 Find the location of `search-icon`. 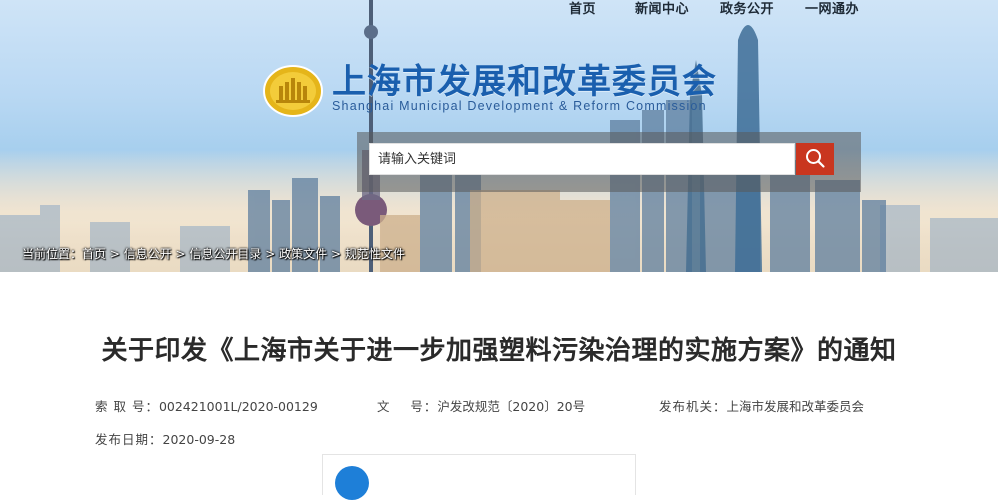

search-icon is located at coordinates (815, 158).